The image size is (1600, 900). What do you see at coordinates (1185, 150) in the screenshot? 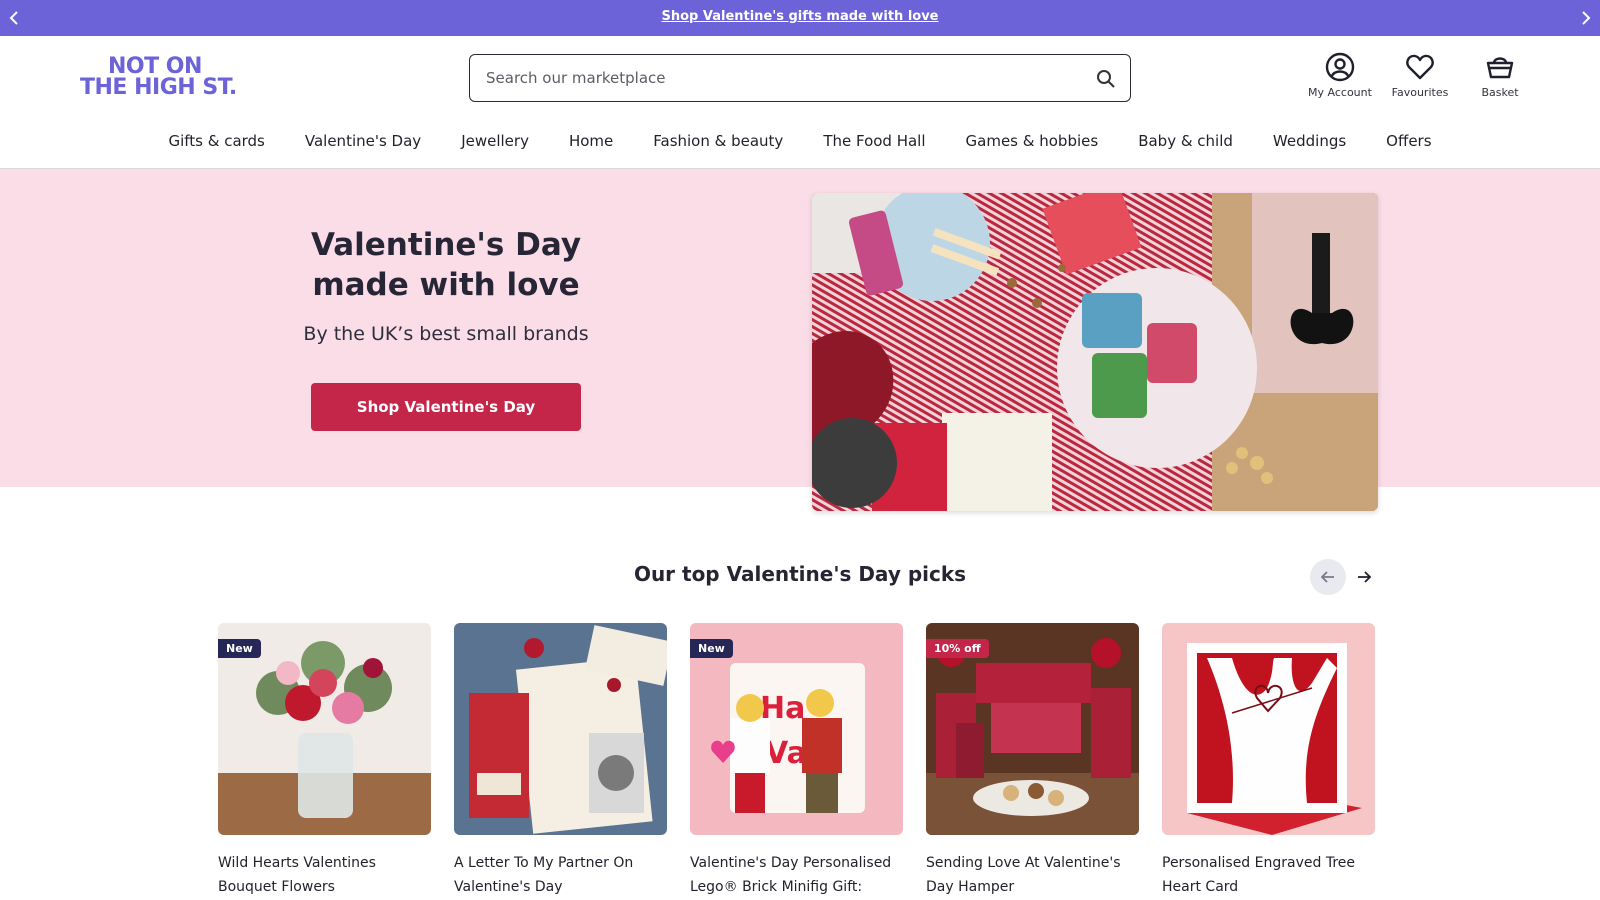
I see `nav-item-baby-child: Baby & child` at bounding box center [1185, 150].